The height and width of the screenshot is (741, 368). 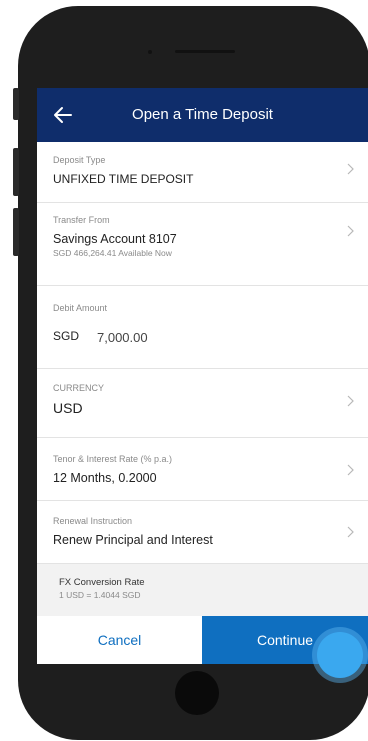 I want to click on volume-down-button, so click(x=16, y=232).